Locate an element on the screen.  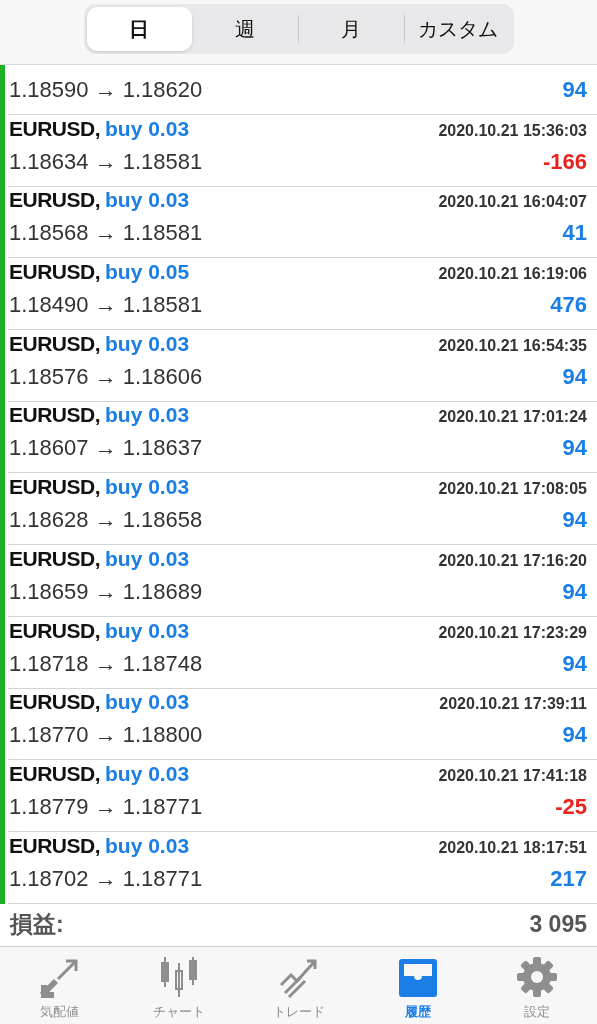
trade-time: 2020.10.21 16:19:06 is located at coordinates (512, 274).